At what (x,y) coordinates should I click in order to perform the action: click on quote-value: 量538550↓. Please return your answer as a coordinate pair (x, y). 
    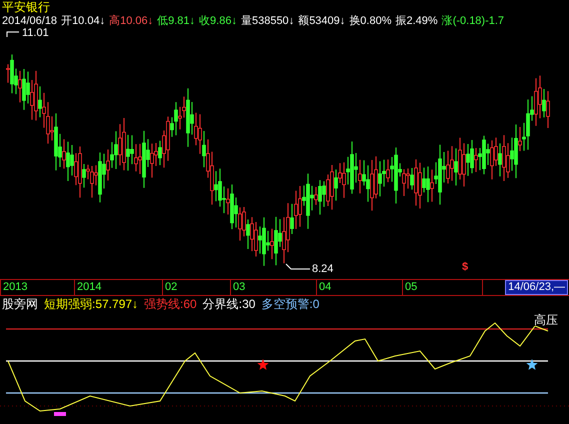
    Looking at the image, I should click on (267, 21).